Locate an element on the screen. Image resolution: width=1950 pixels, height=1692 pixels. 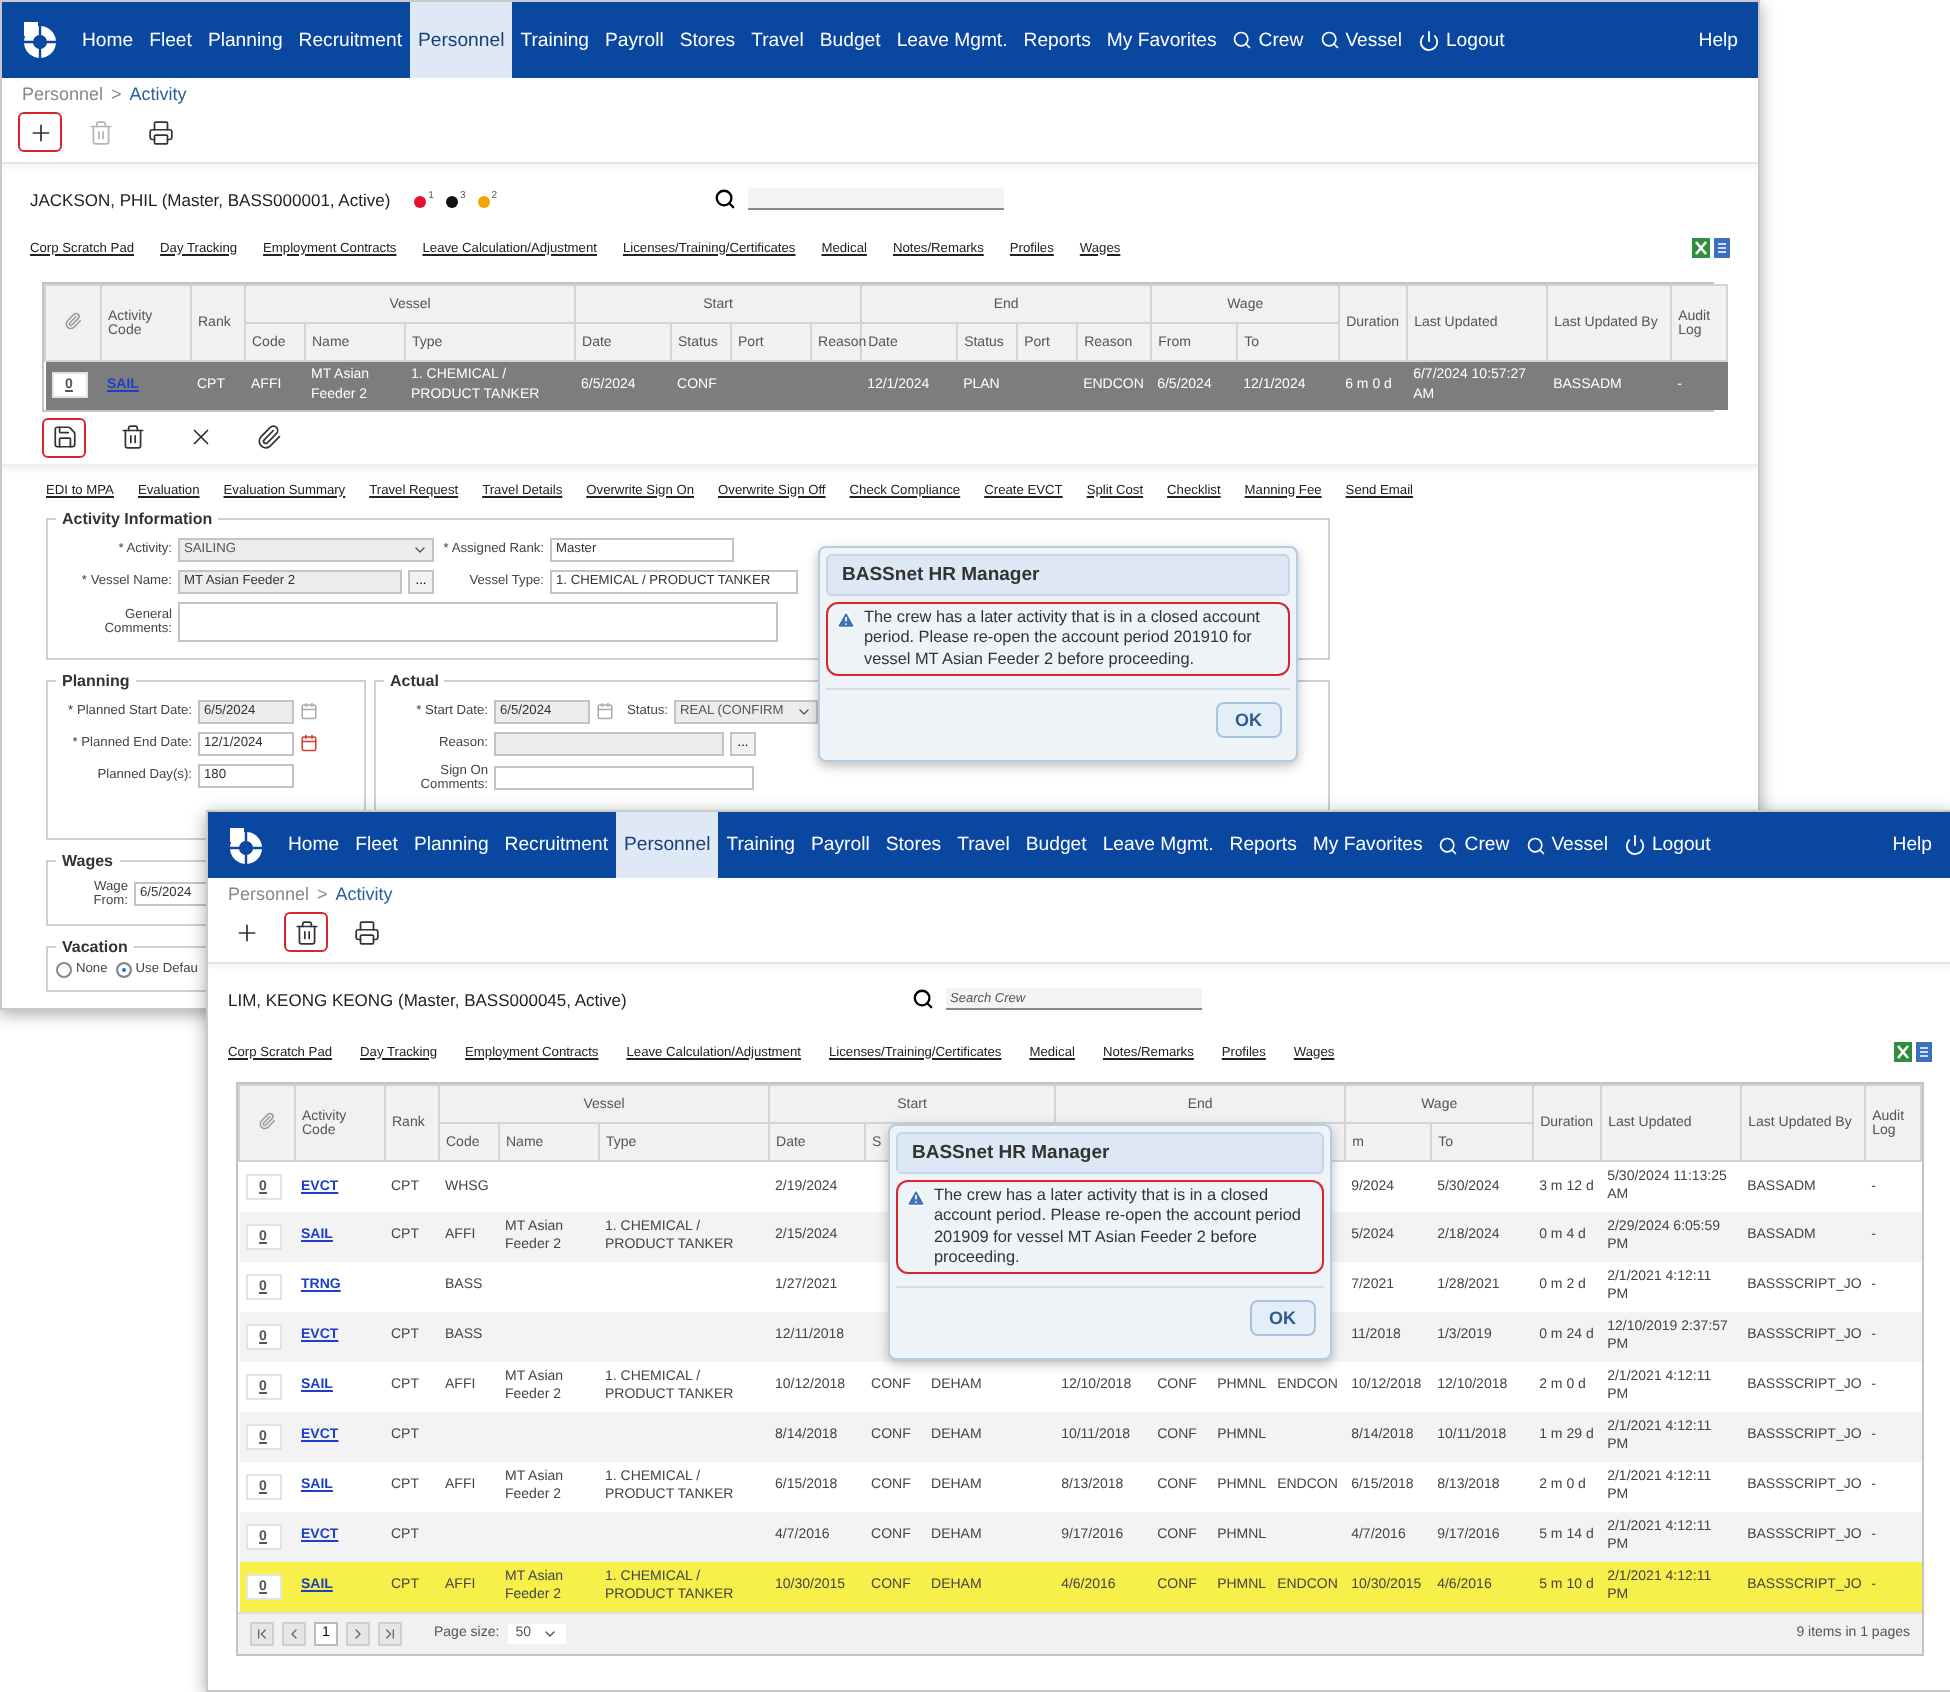
next-page-icon is located at coordinates (358, 1633).